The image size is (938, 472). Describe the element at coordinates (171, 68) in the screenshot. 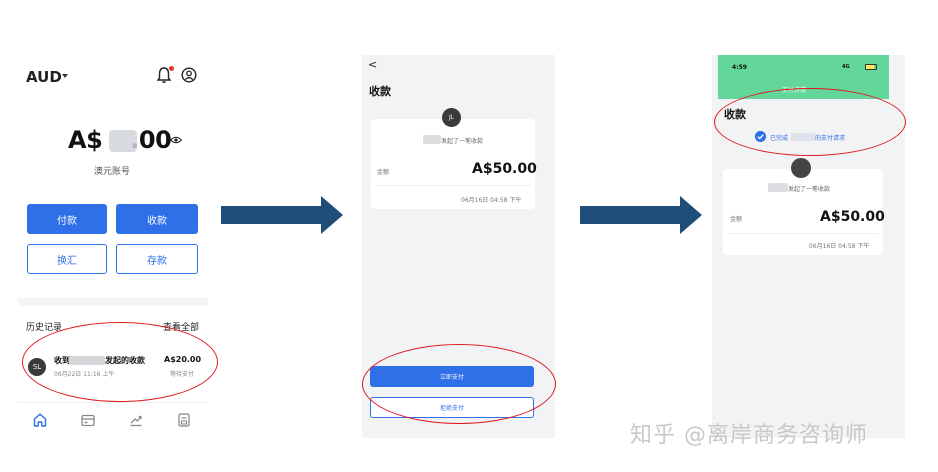

I see `notification-dot` at that location.